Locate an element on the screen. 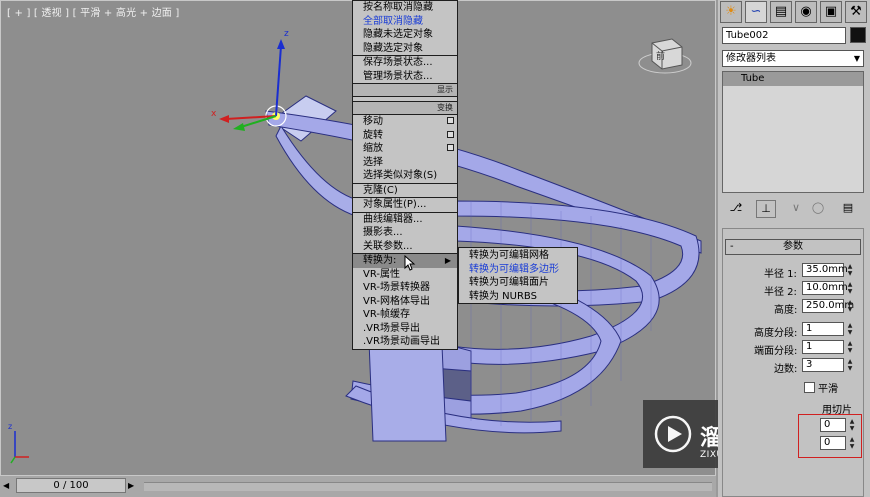 This screenshot has height=497, width=870. slice-from-spinner: ▲ ▼ is located at coordinates (852, 425).